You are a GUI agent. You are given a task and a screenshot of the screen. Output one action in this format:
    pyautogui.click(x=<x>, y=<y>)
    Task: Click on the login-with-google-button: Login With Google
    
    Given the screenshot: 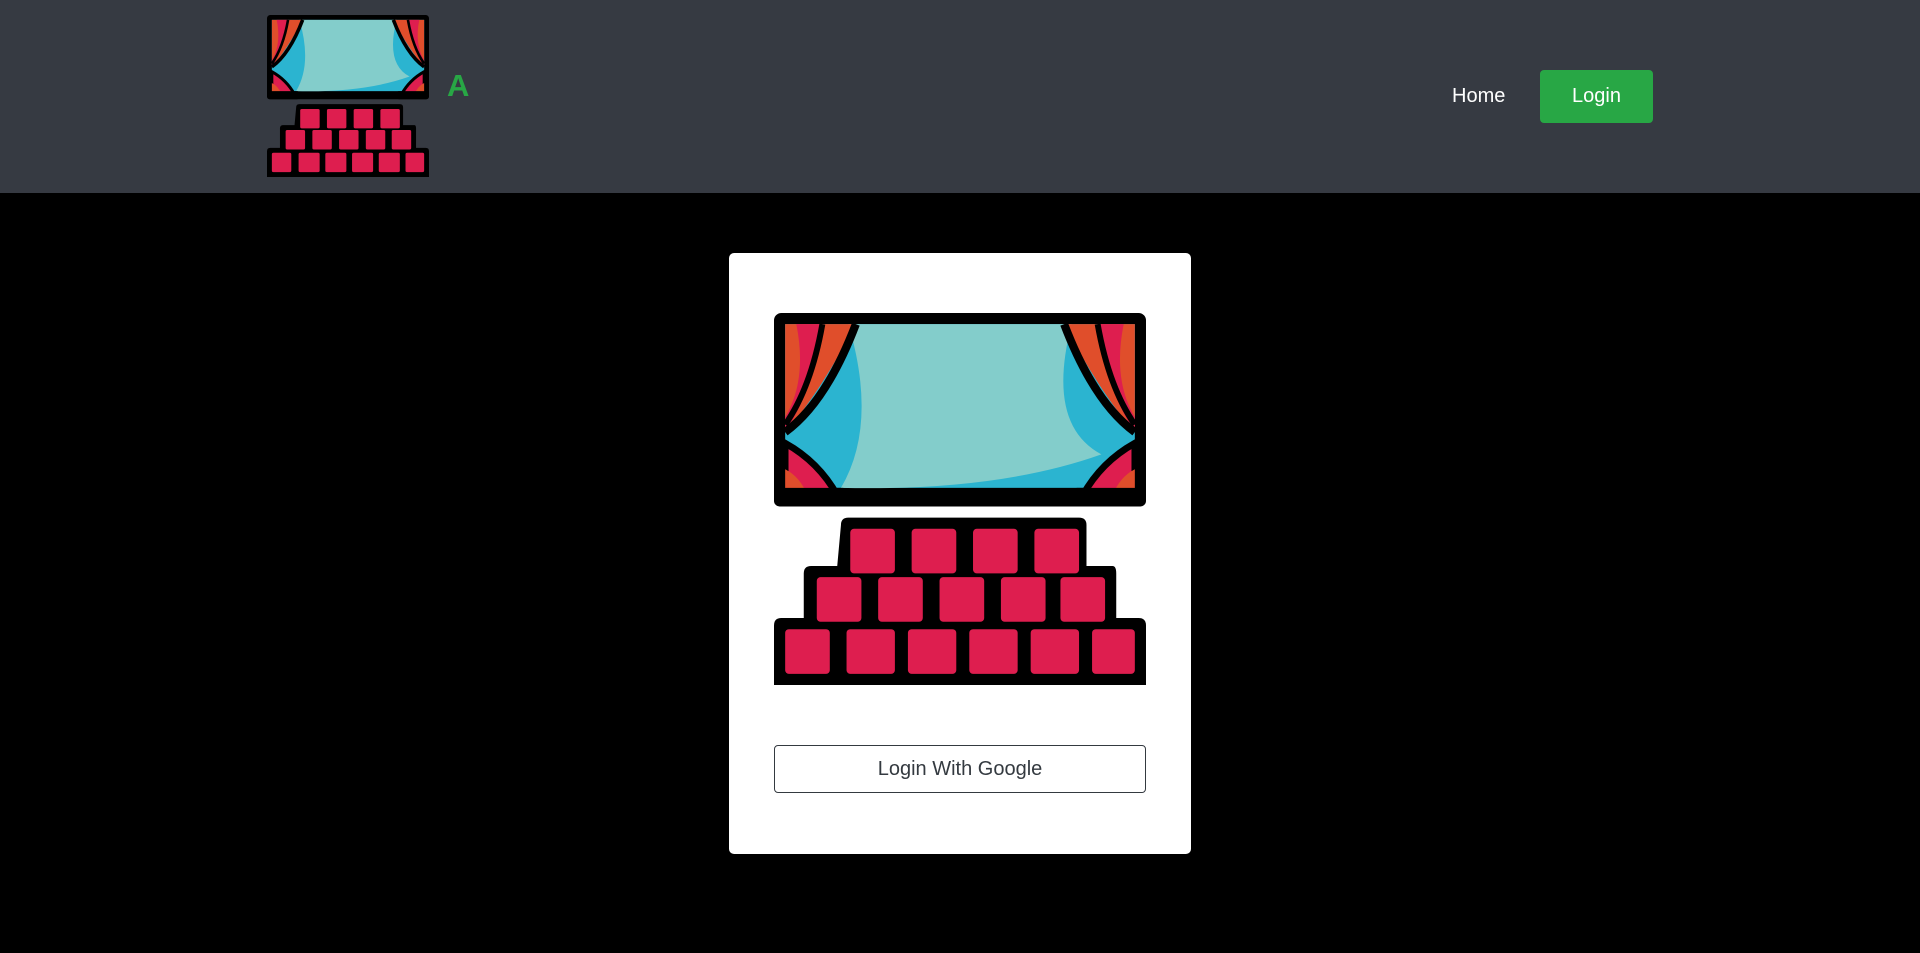 What is the action you would take?
    pyautogui.click(x=960, y=769)
    